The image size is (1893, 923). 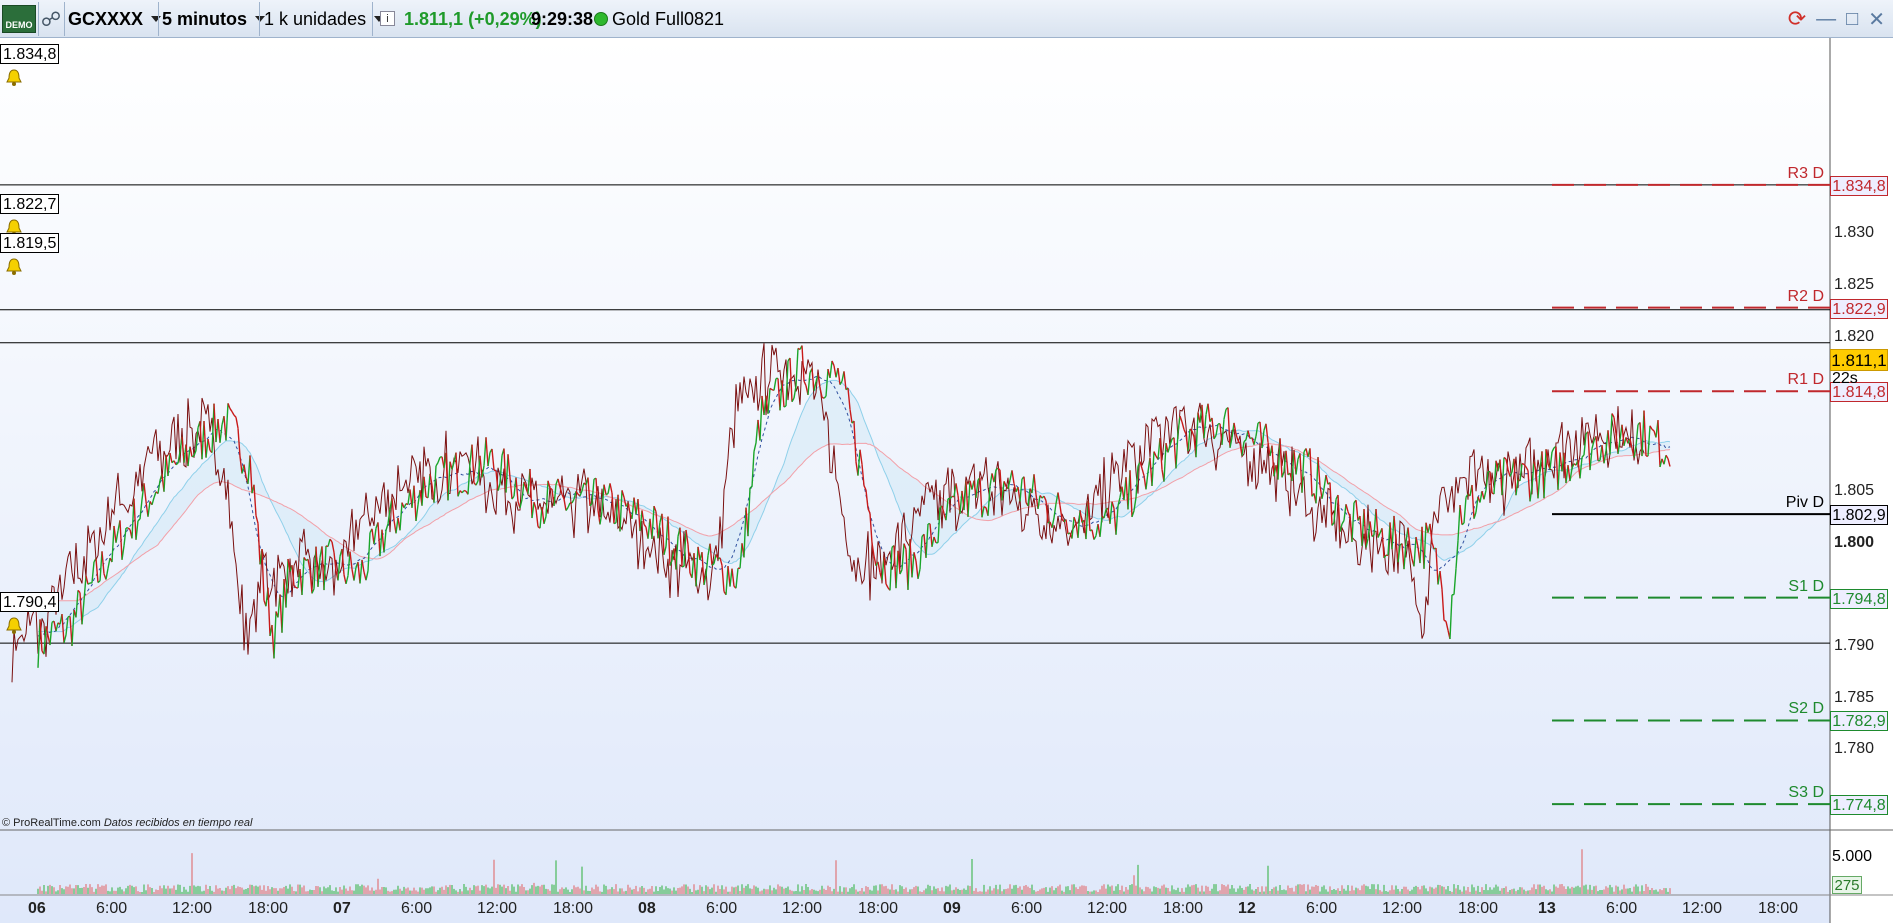 I want to click on price-tick-label: 1.800, so click(x=1854, y=542).